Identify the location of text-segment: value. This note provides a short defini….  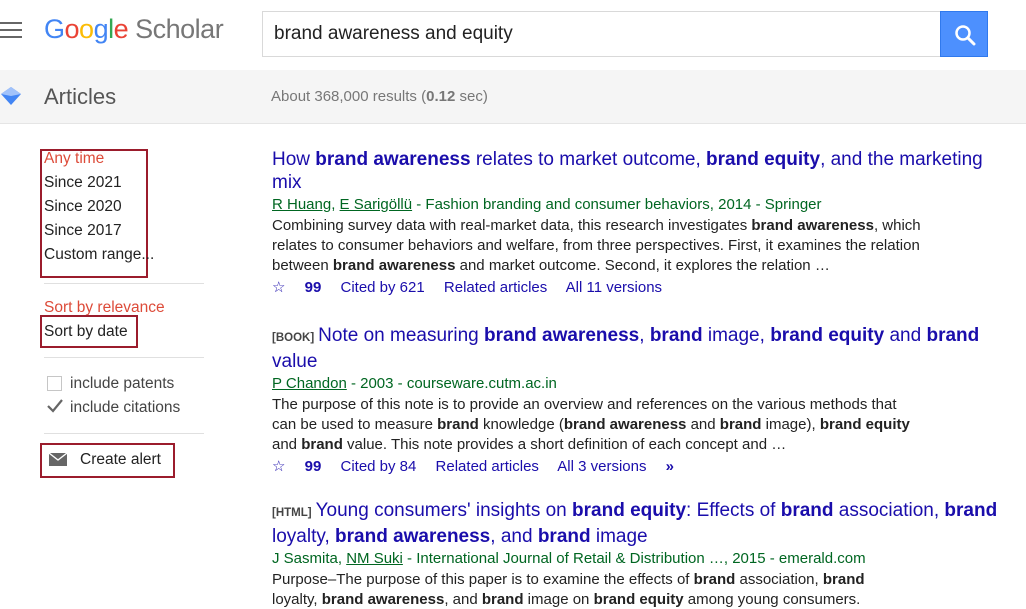
(564, 444).